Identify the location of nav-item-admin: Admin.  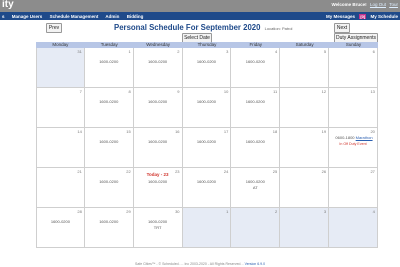
(112, 16).